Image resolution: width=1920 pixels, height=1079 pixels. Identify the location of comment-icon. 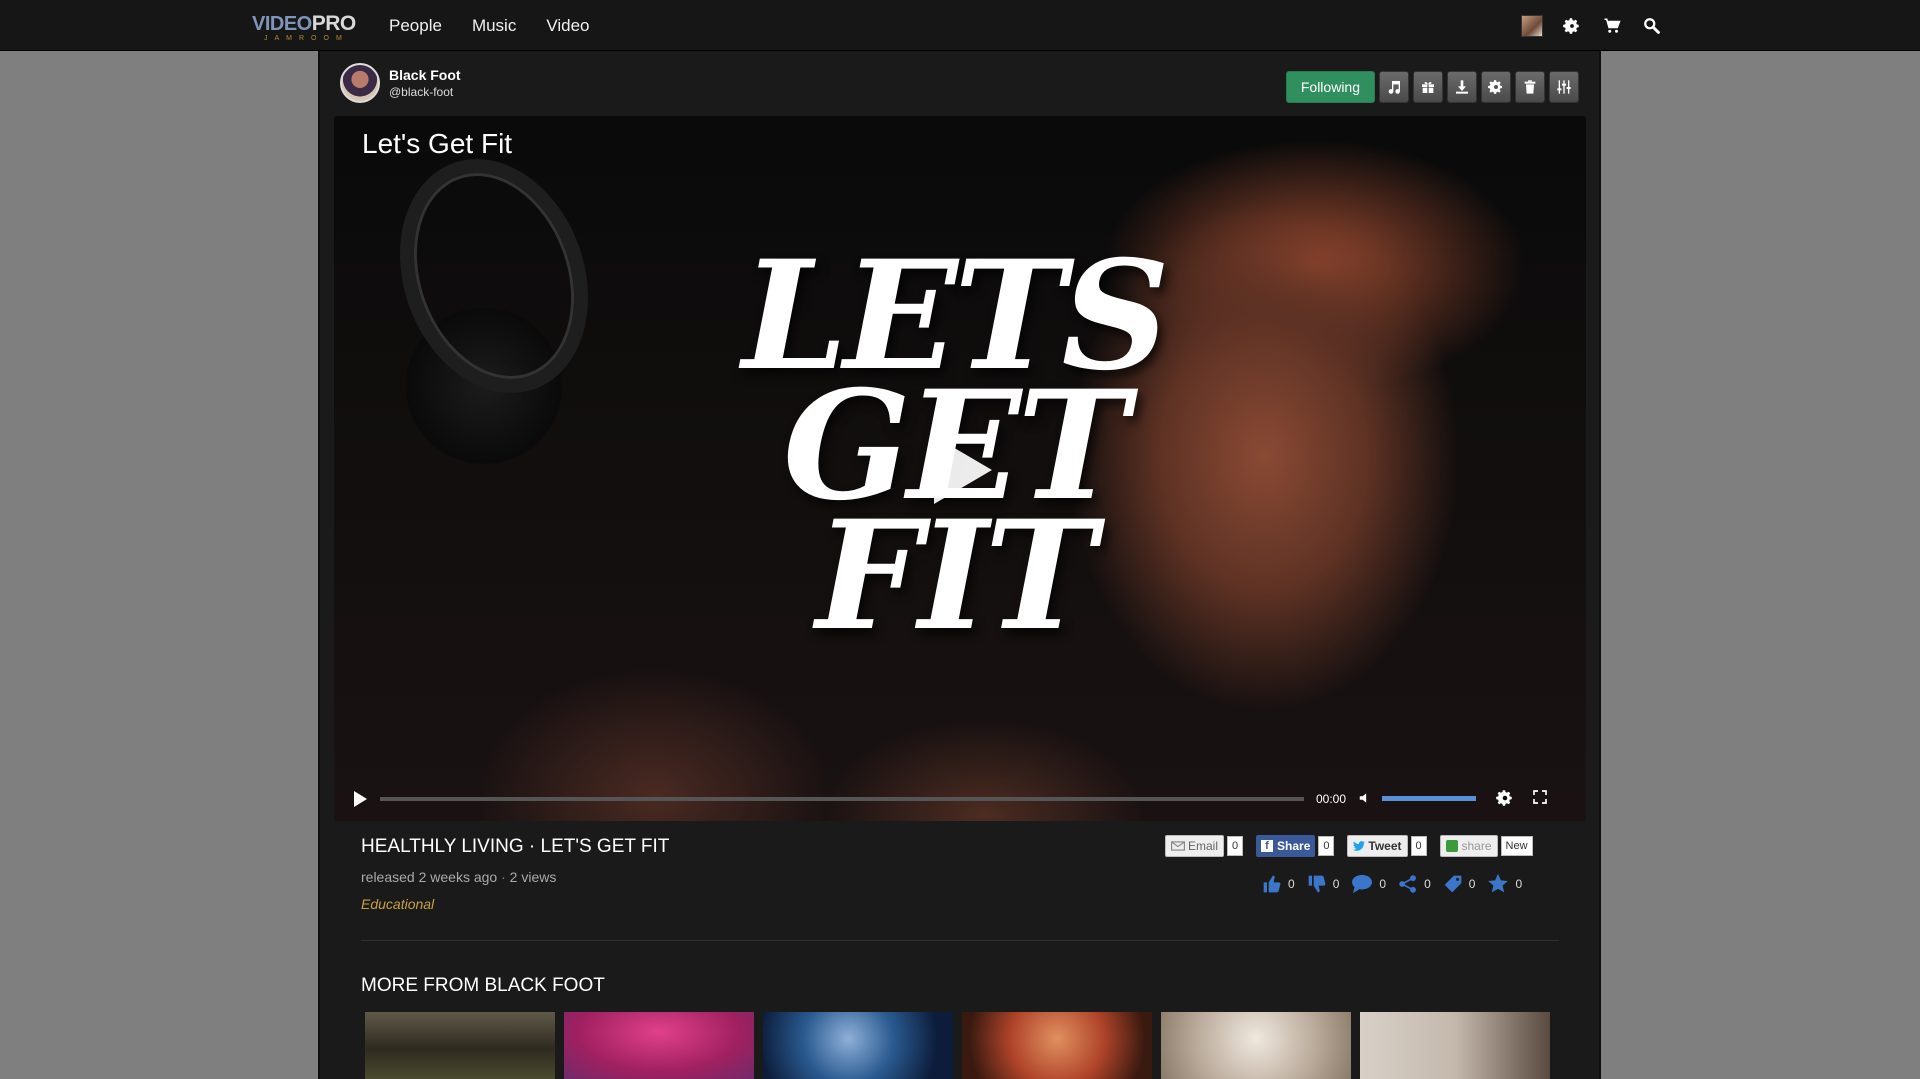
(1362, 884).